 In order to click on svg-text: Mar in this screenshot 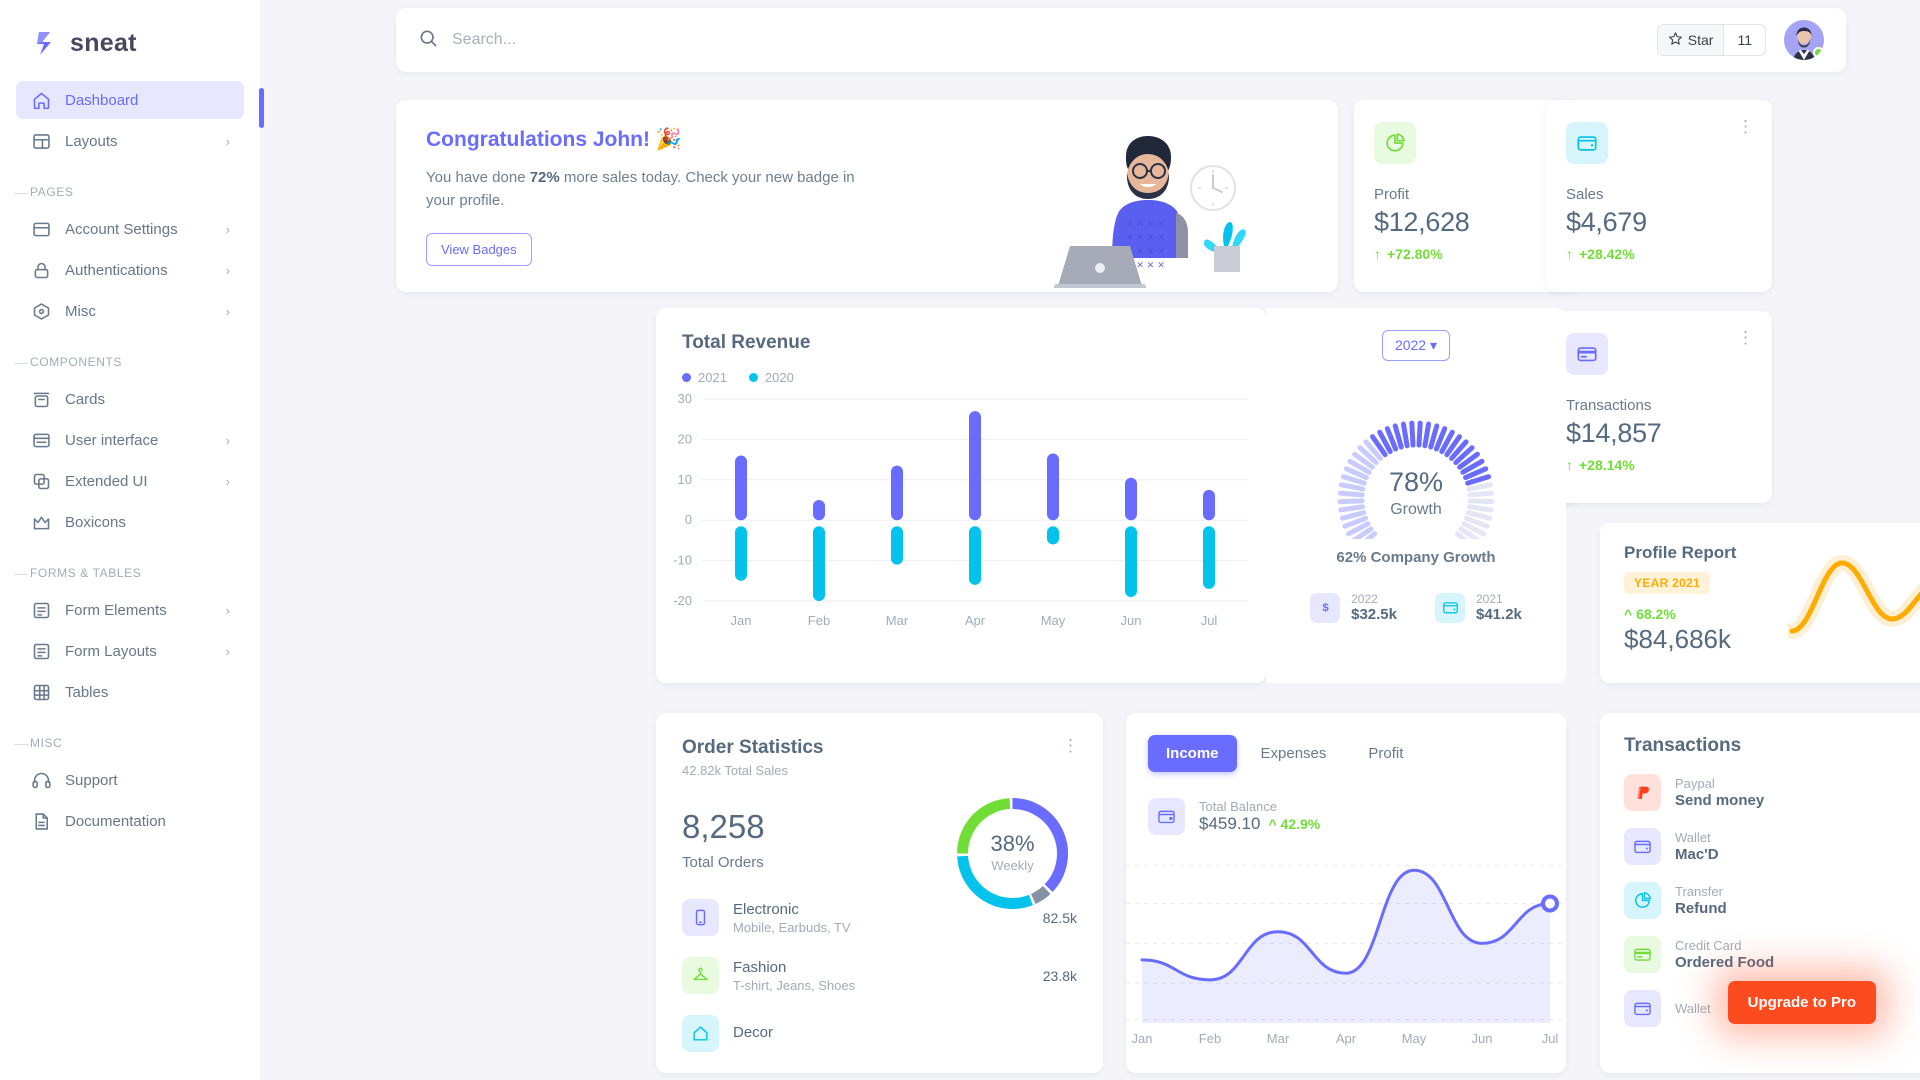, I will do `click(897, 620)`.